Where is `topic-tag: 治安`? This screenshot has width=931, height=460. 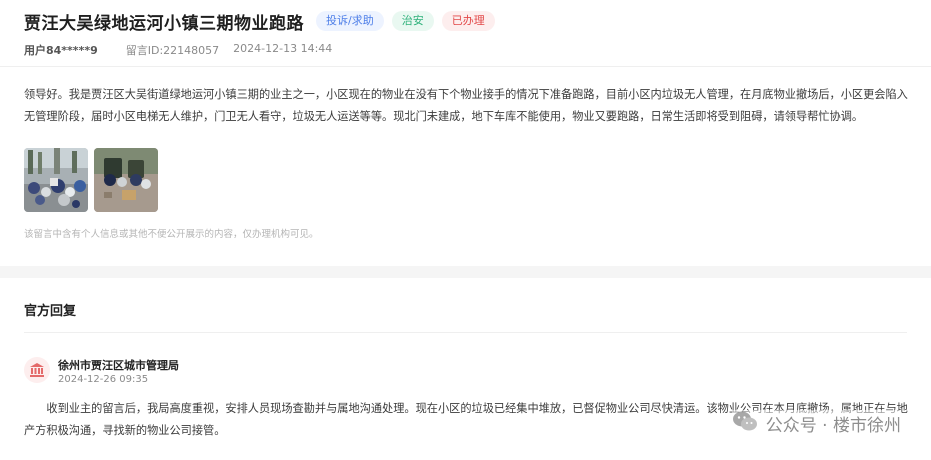
topic-tag: 治安 is located at coordinates (412, 21).